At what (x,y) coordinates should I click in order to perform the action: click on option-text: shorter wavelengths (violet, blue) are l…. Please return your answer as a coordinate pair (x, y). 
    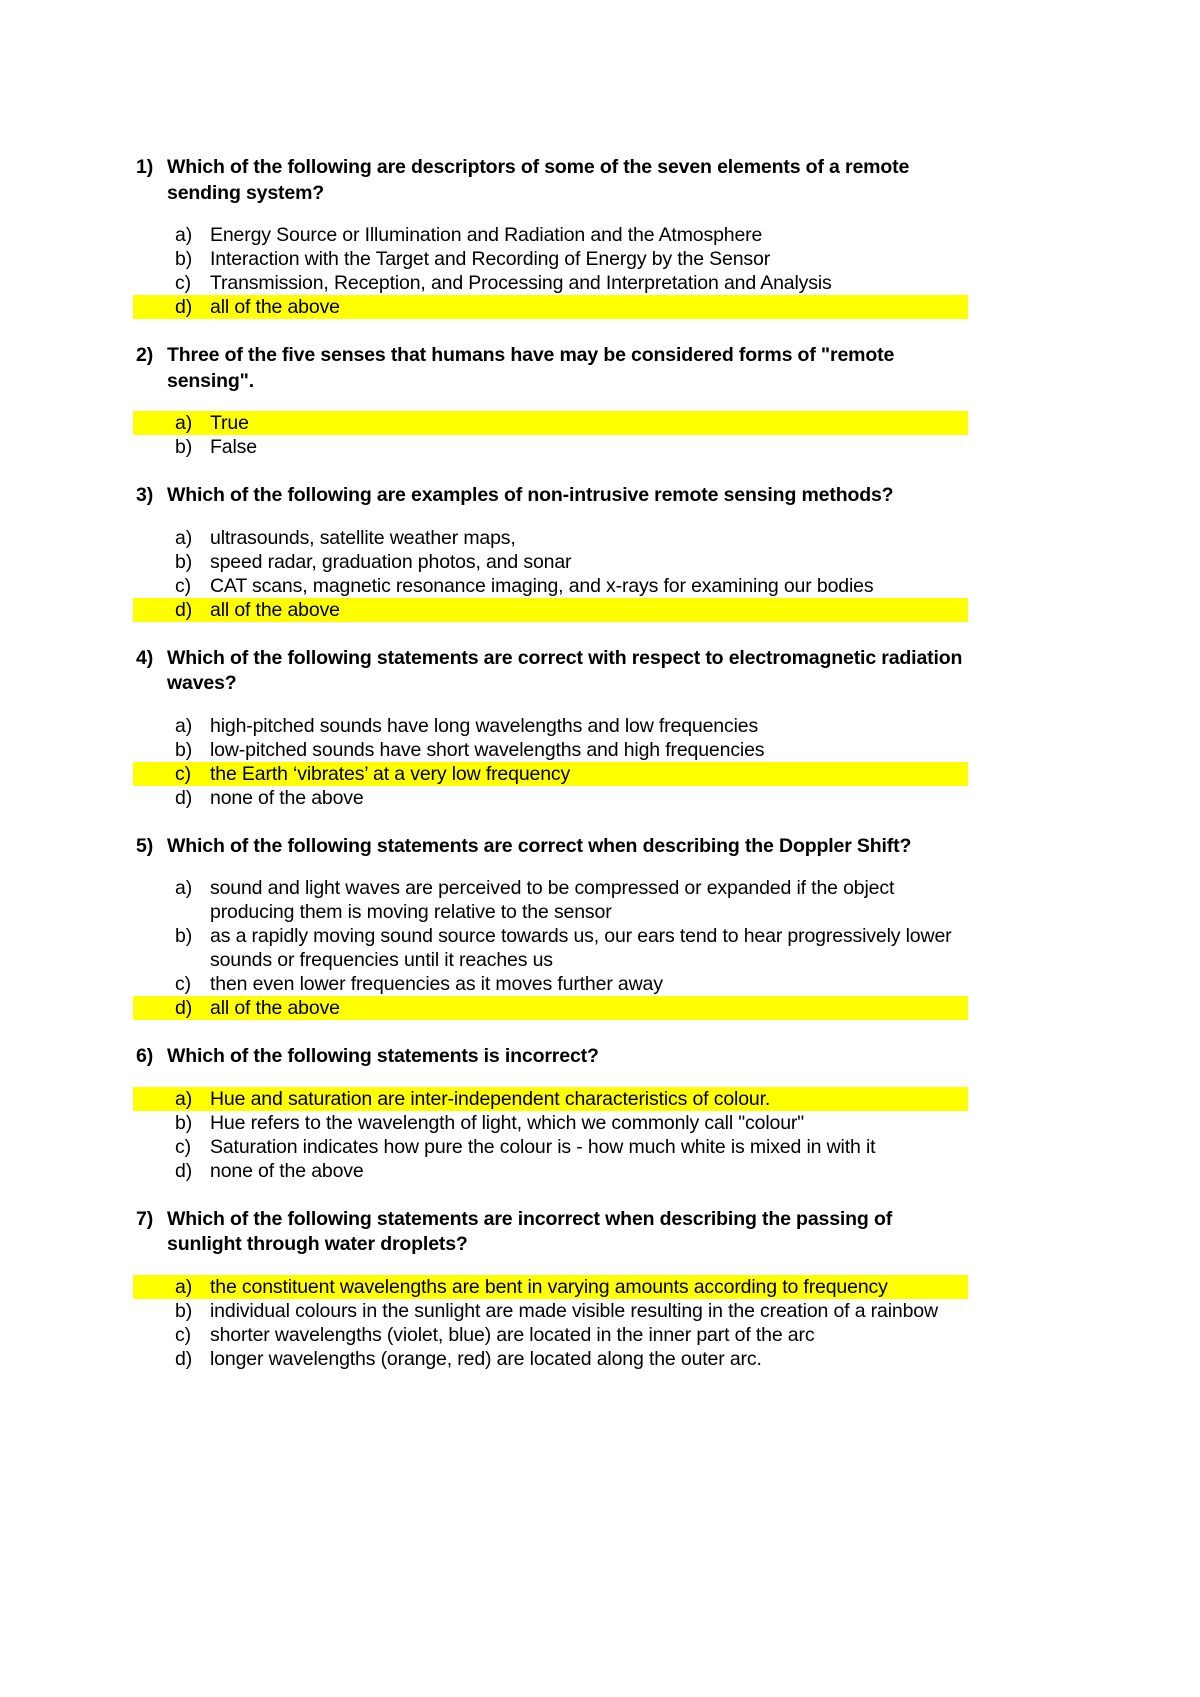
    Looking at the image, I should click on (512, 1334).